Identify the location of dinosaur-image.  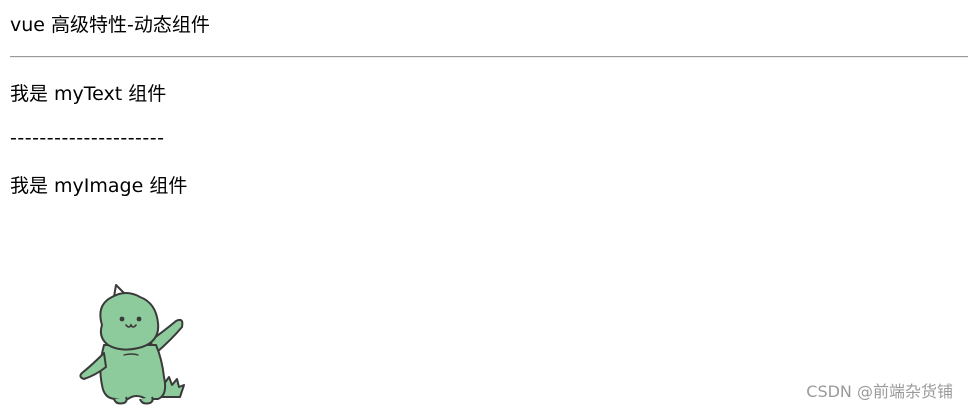
(132, 344).